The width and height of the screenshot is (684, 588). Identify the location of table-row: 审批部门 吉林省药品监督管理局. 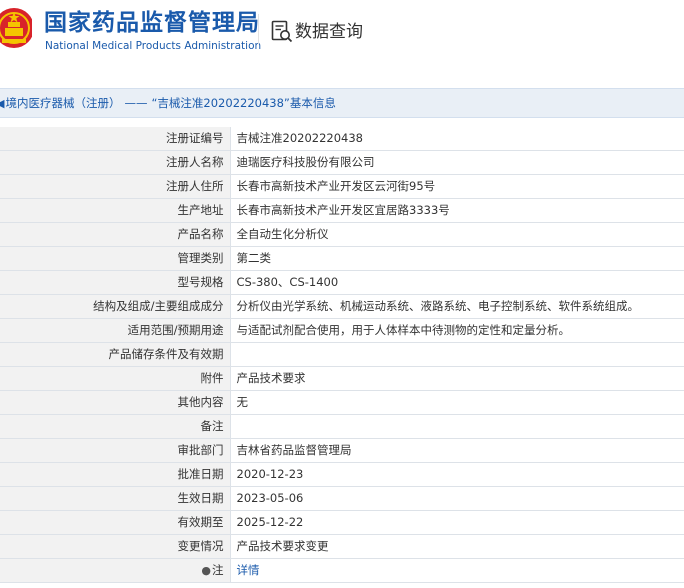
(342, 450).